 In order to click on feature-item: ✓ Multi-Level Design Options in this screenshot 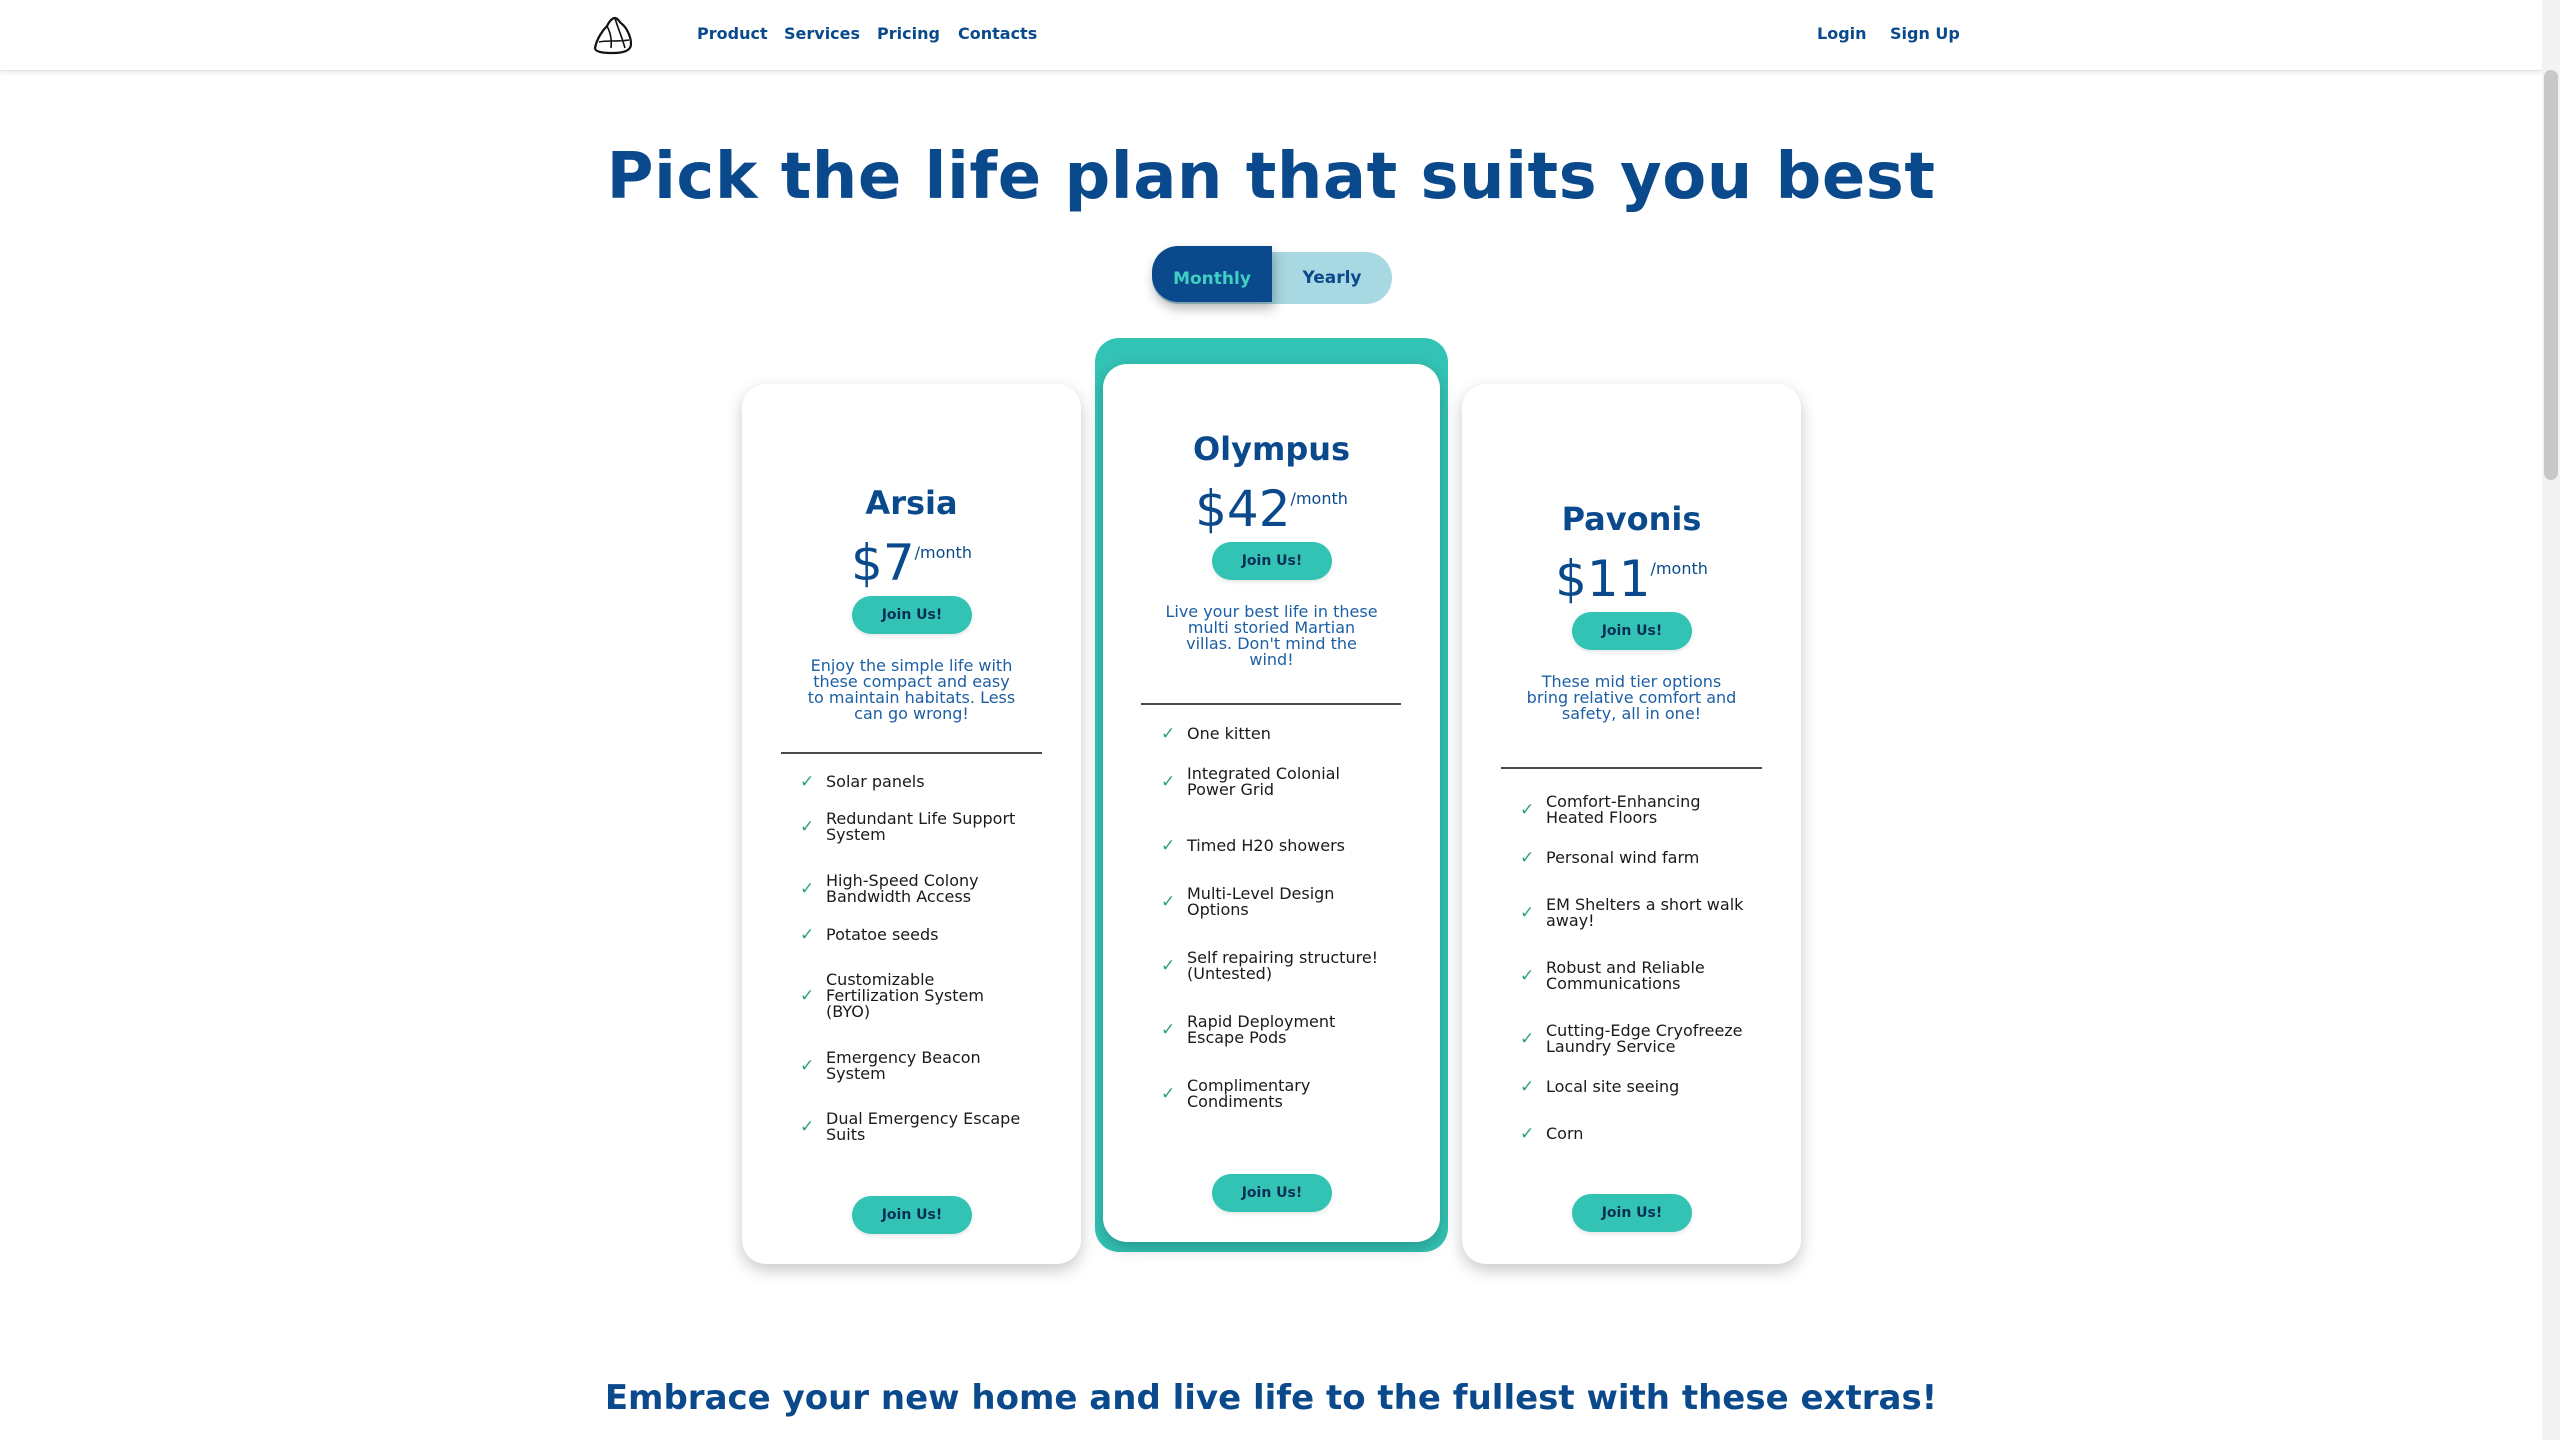, I will do `click(1281, 902)`.